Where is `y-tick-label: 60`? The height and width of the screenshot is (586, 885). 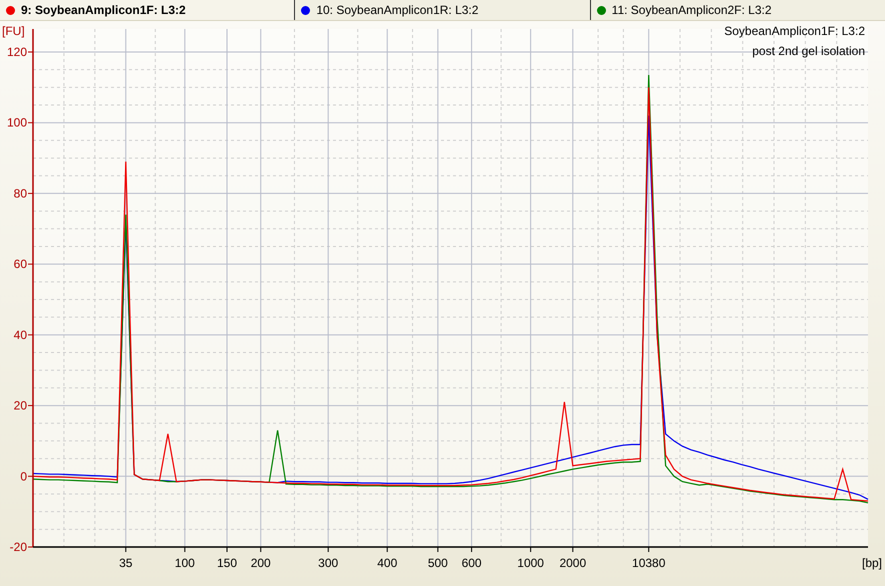
y-tick-label: 60 is located at coordinates (20, 264).